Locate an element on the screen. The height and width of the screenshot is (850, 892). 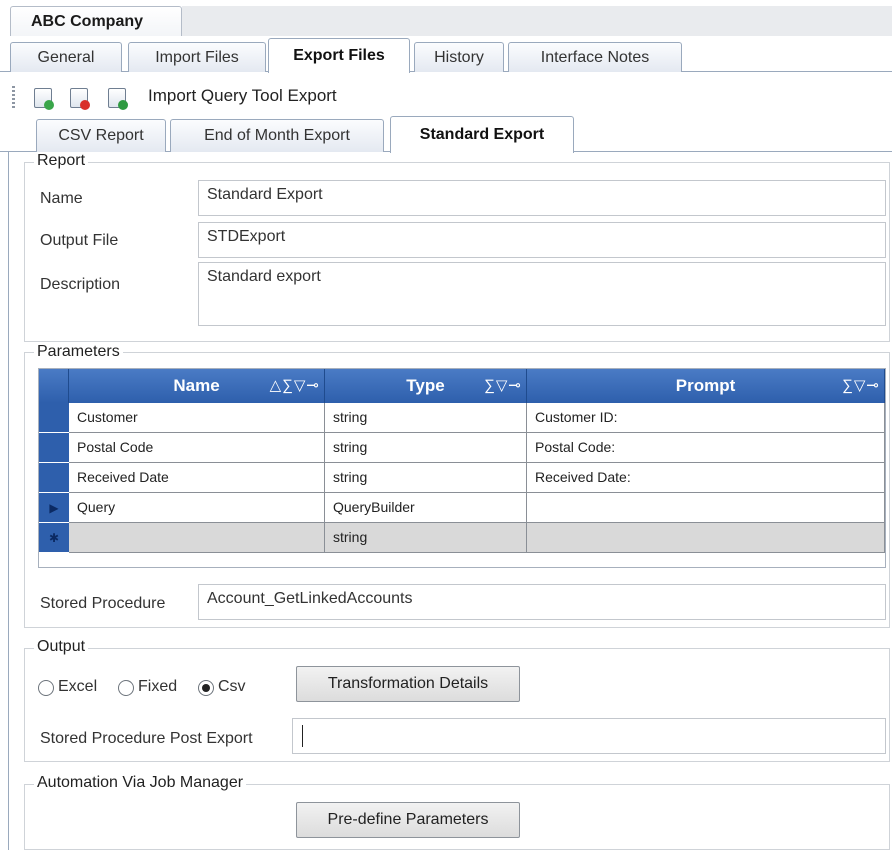
column-header-type: Type ∑▽⊸ is located at coordinates (426, 386).